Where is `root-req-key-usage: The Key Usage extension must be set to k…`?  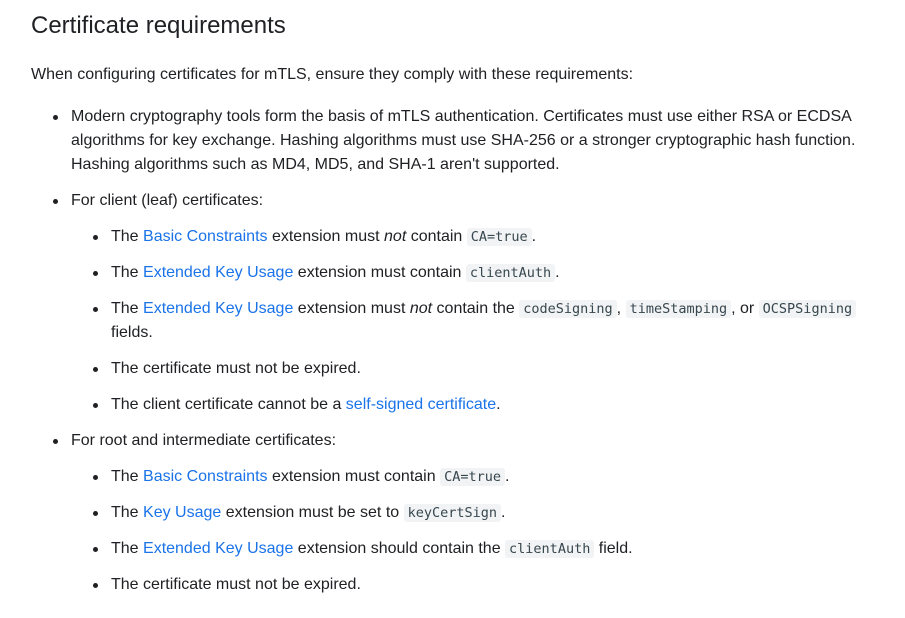
root-req-key-usage: The Key Usage extension must be set to k… is located at coordinates (471, 513).